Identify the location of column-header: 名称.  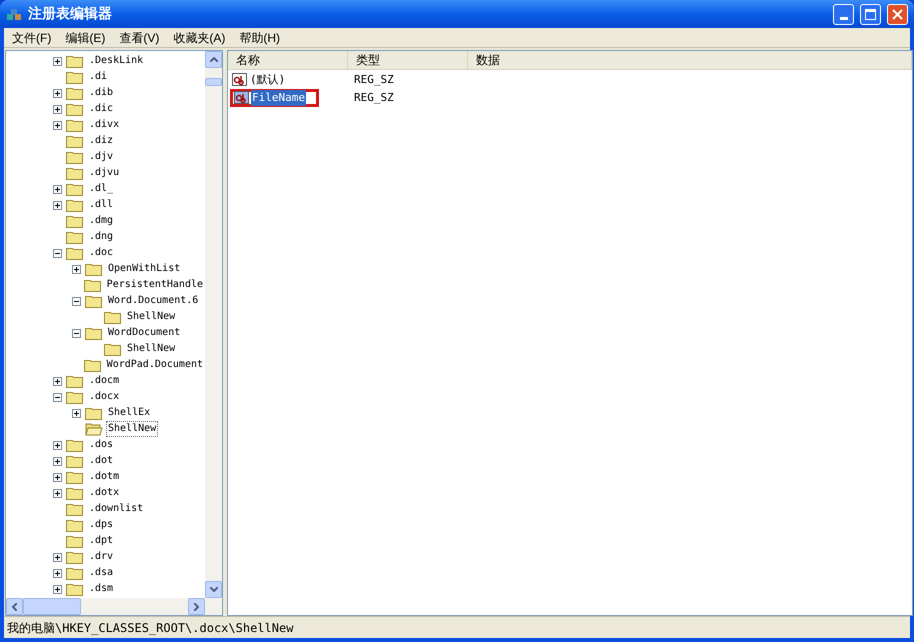
(288, 60).